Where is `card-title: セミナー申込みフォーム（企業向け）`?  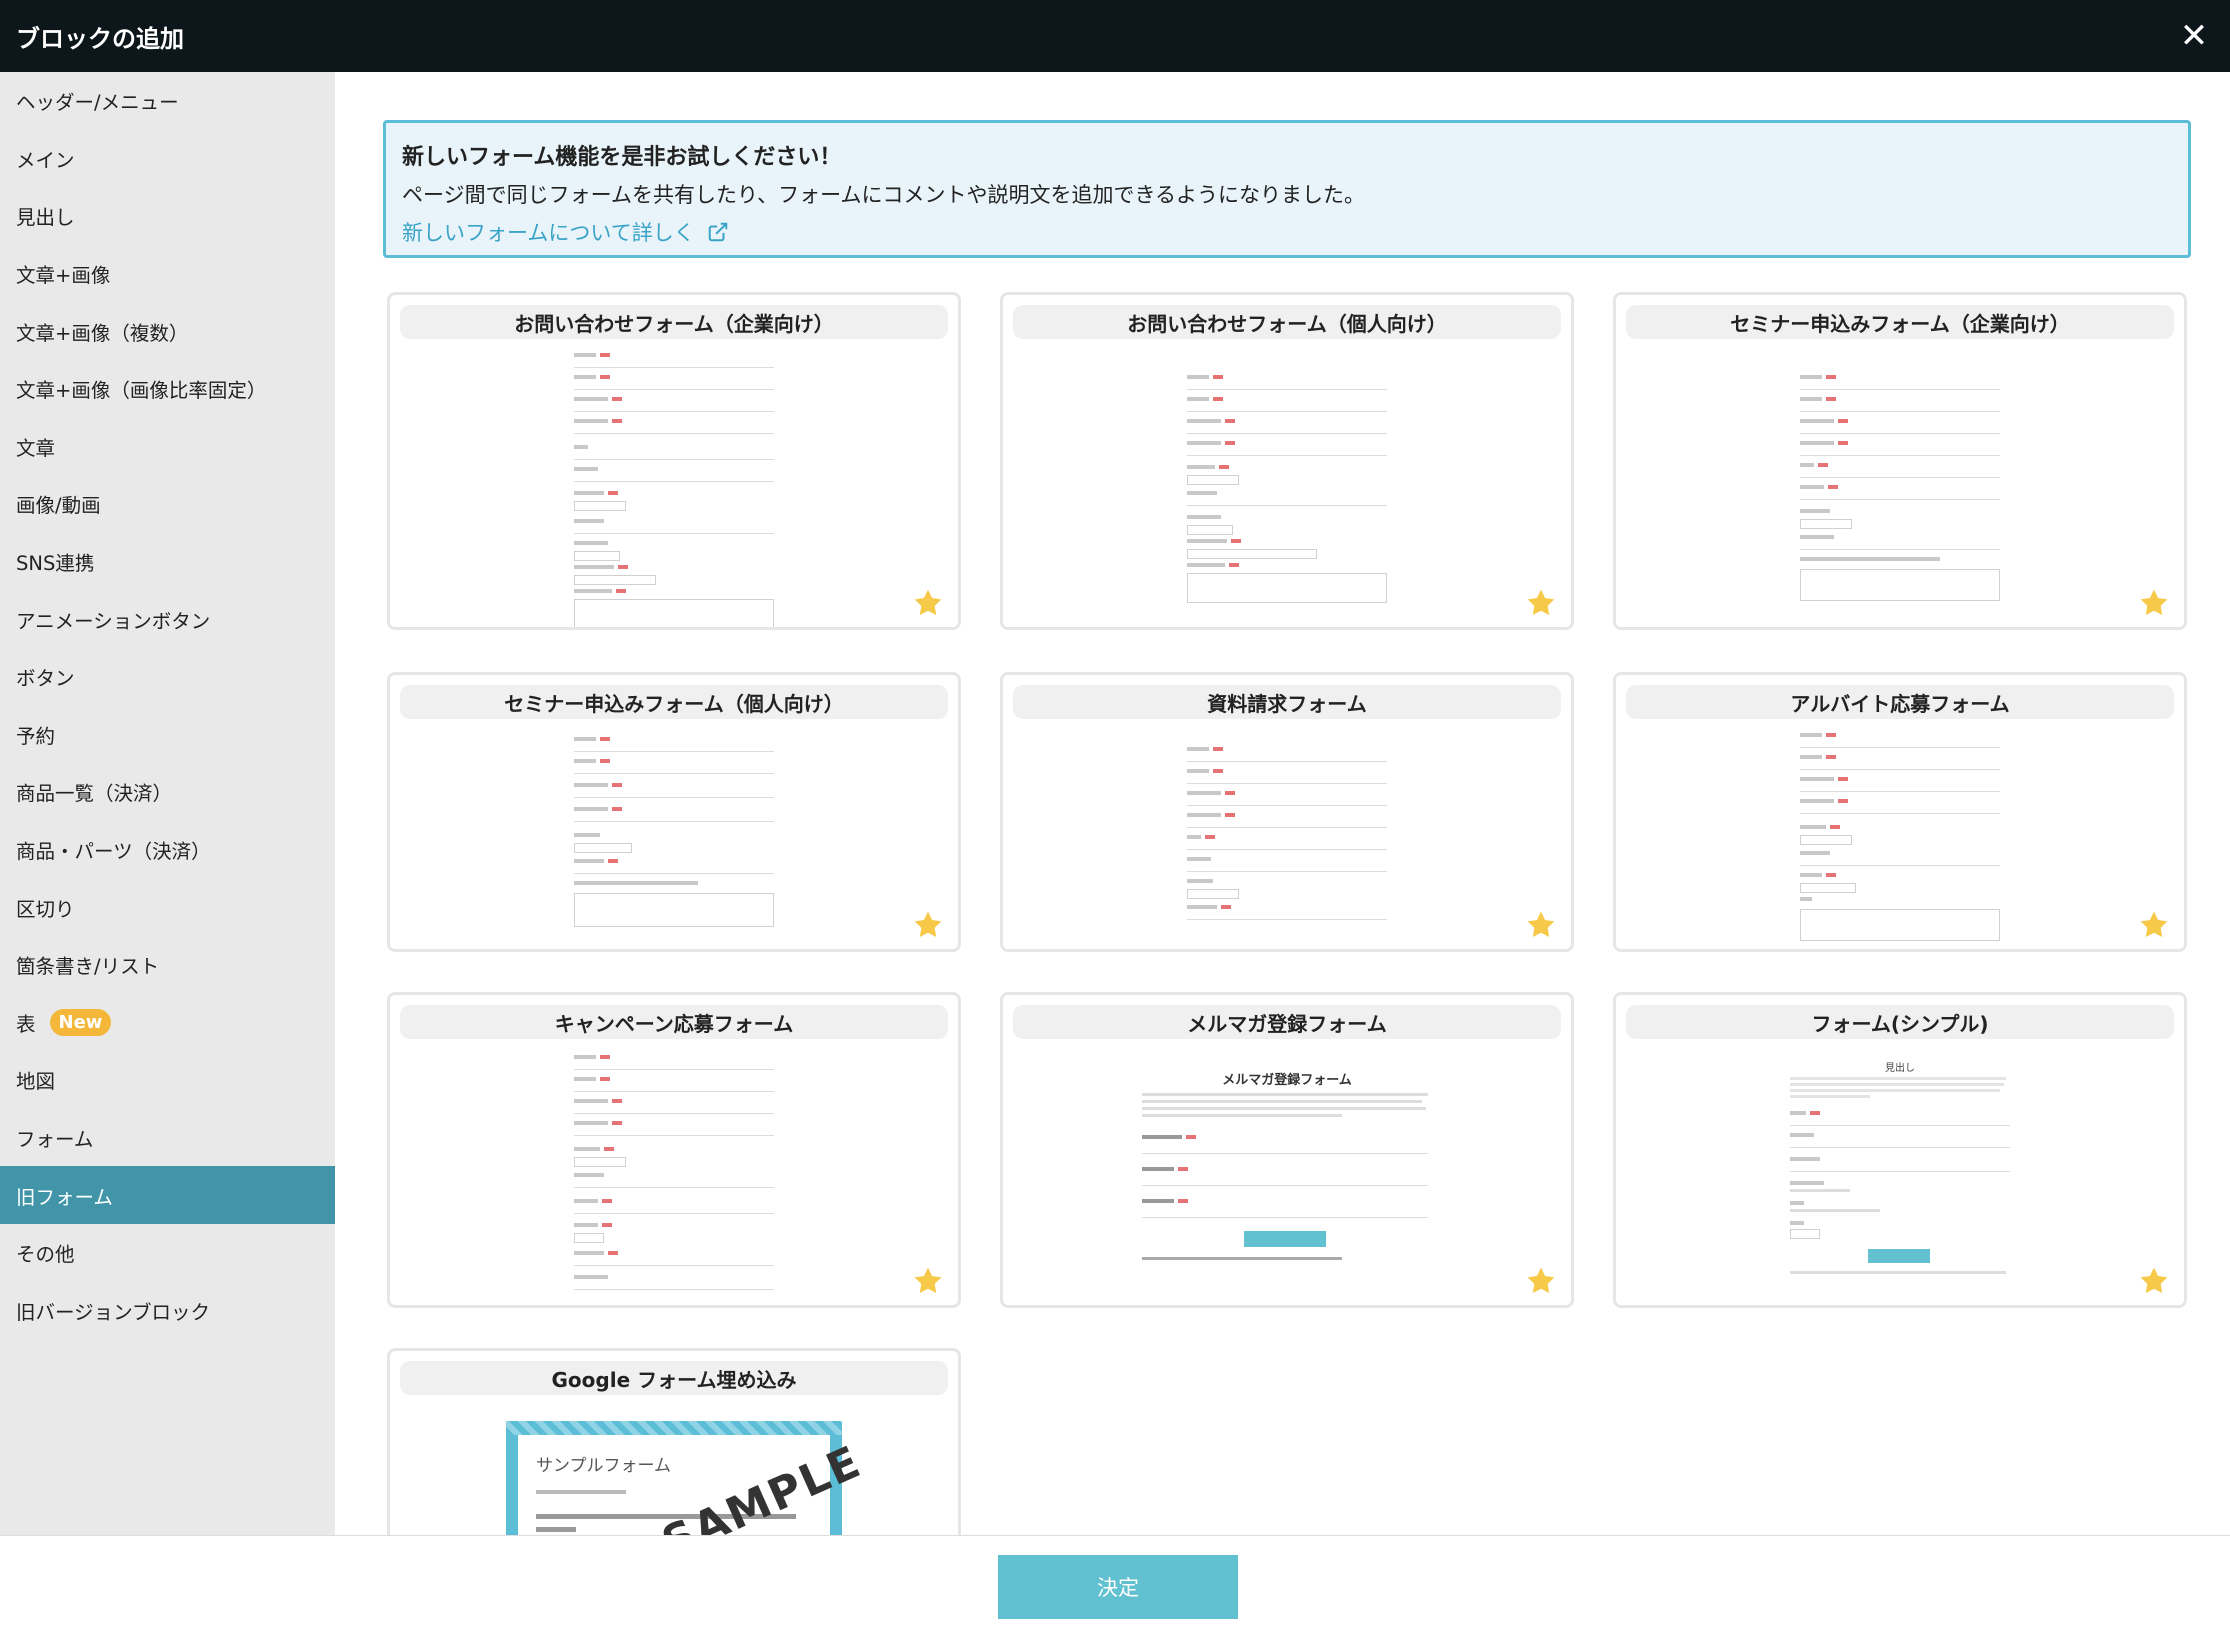 card-title: セミナー申込みフォーム（企業向け） is located at coordinates (1900, 322).